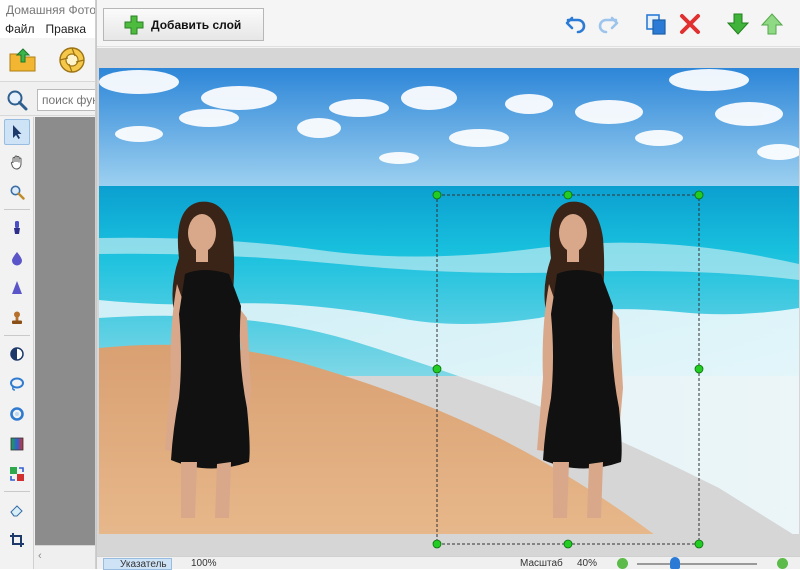 Image resolution: width=800 pixels, height=570 pixels. What do you see at coordinates (143, 564) in the screenshot?
I see `pointer-mode-label: Указатель` at bounding box center [143, 564].